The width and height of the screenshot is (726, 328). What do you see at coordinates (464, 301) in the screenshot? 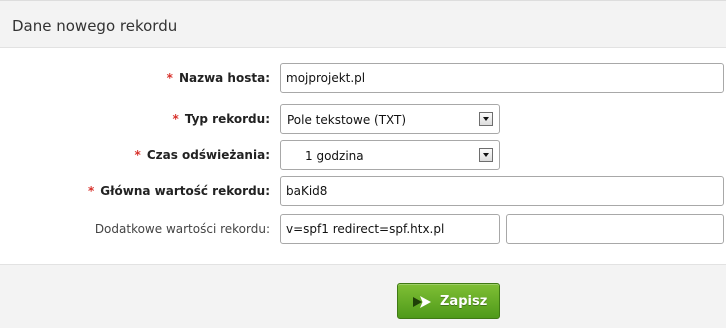
I see `save-button-label: Zapisz` at bounding box center [464, 301].